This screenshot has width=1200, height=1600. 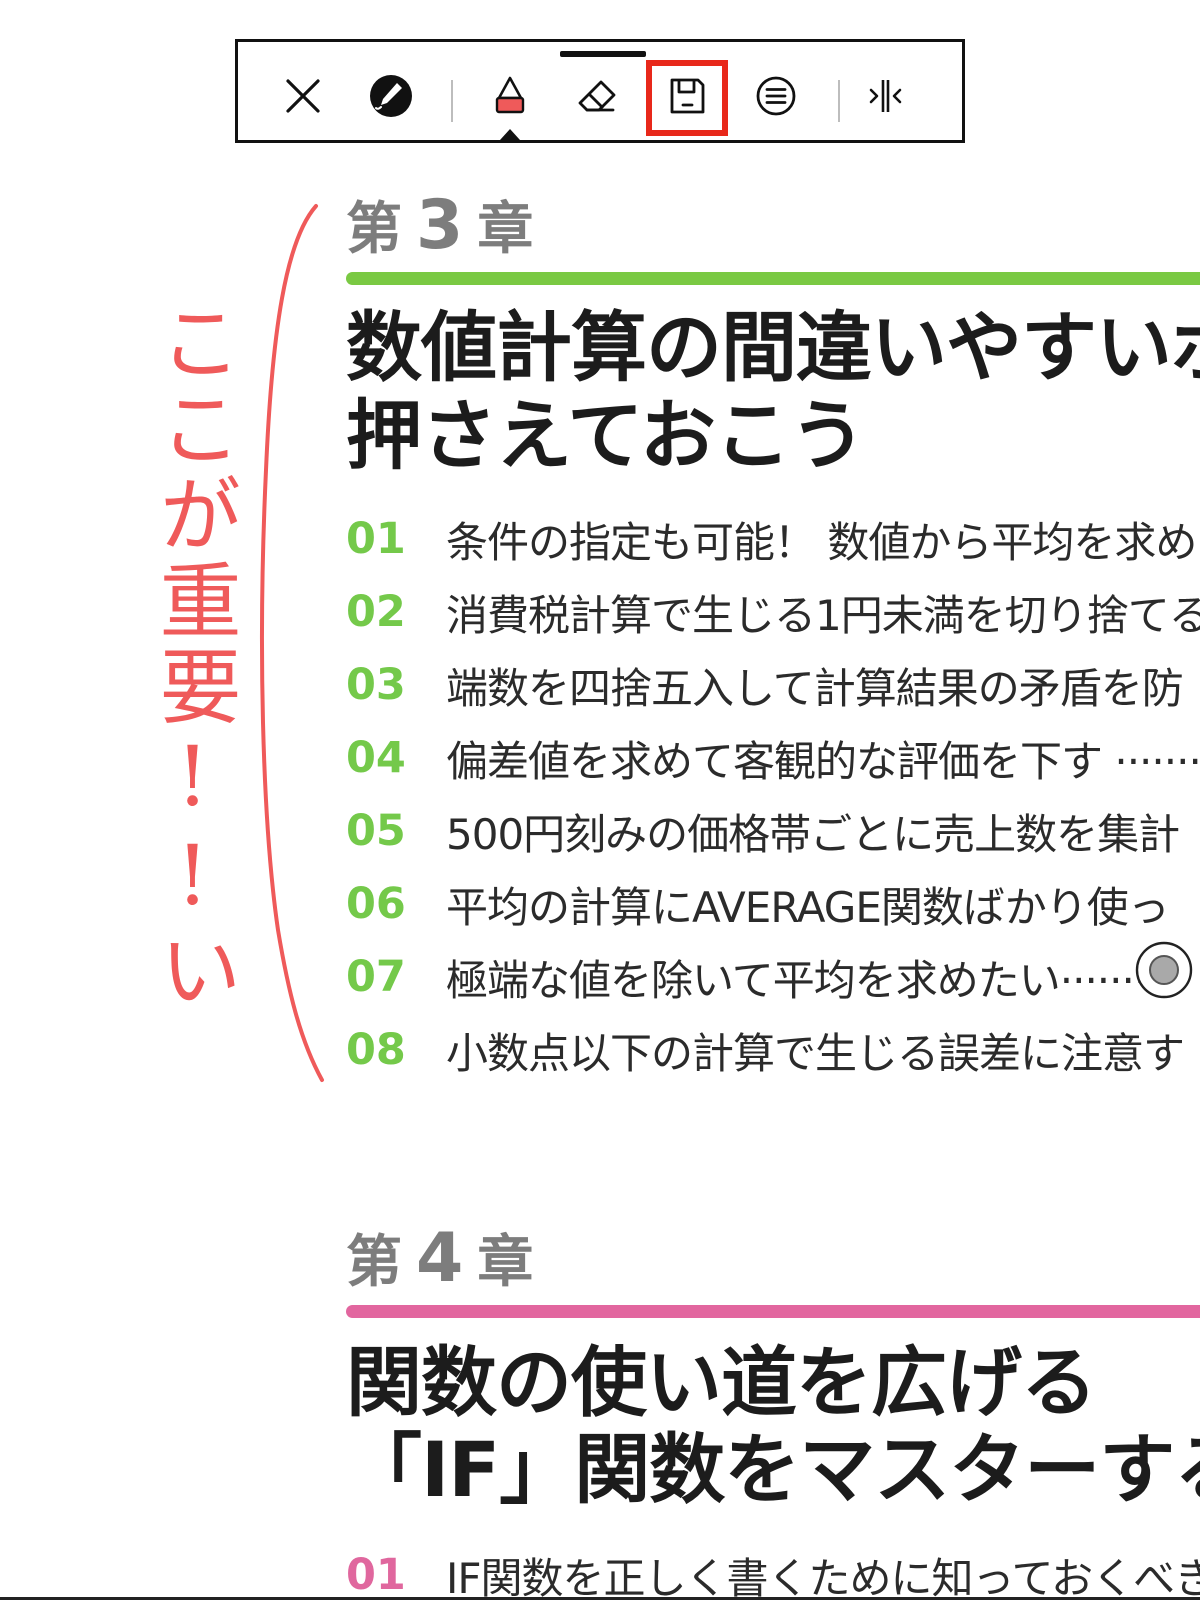 I want to click on toc-item-title: IF関数を正しく書くために知っておくべき, so click(x=823, y=1576).